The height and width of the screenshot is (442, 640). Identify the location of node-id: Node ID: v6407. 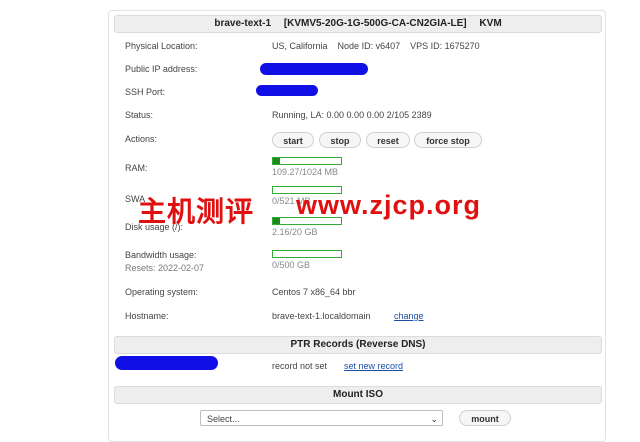
(369, 46).